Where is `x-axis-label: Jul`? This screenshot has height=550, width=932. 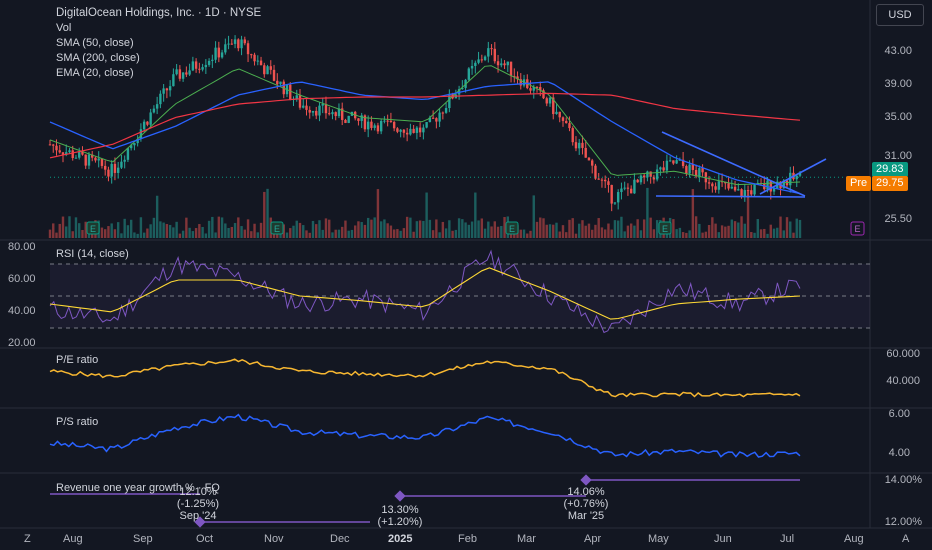 x-axis-label: Jul is located at coordinates (787, 539).